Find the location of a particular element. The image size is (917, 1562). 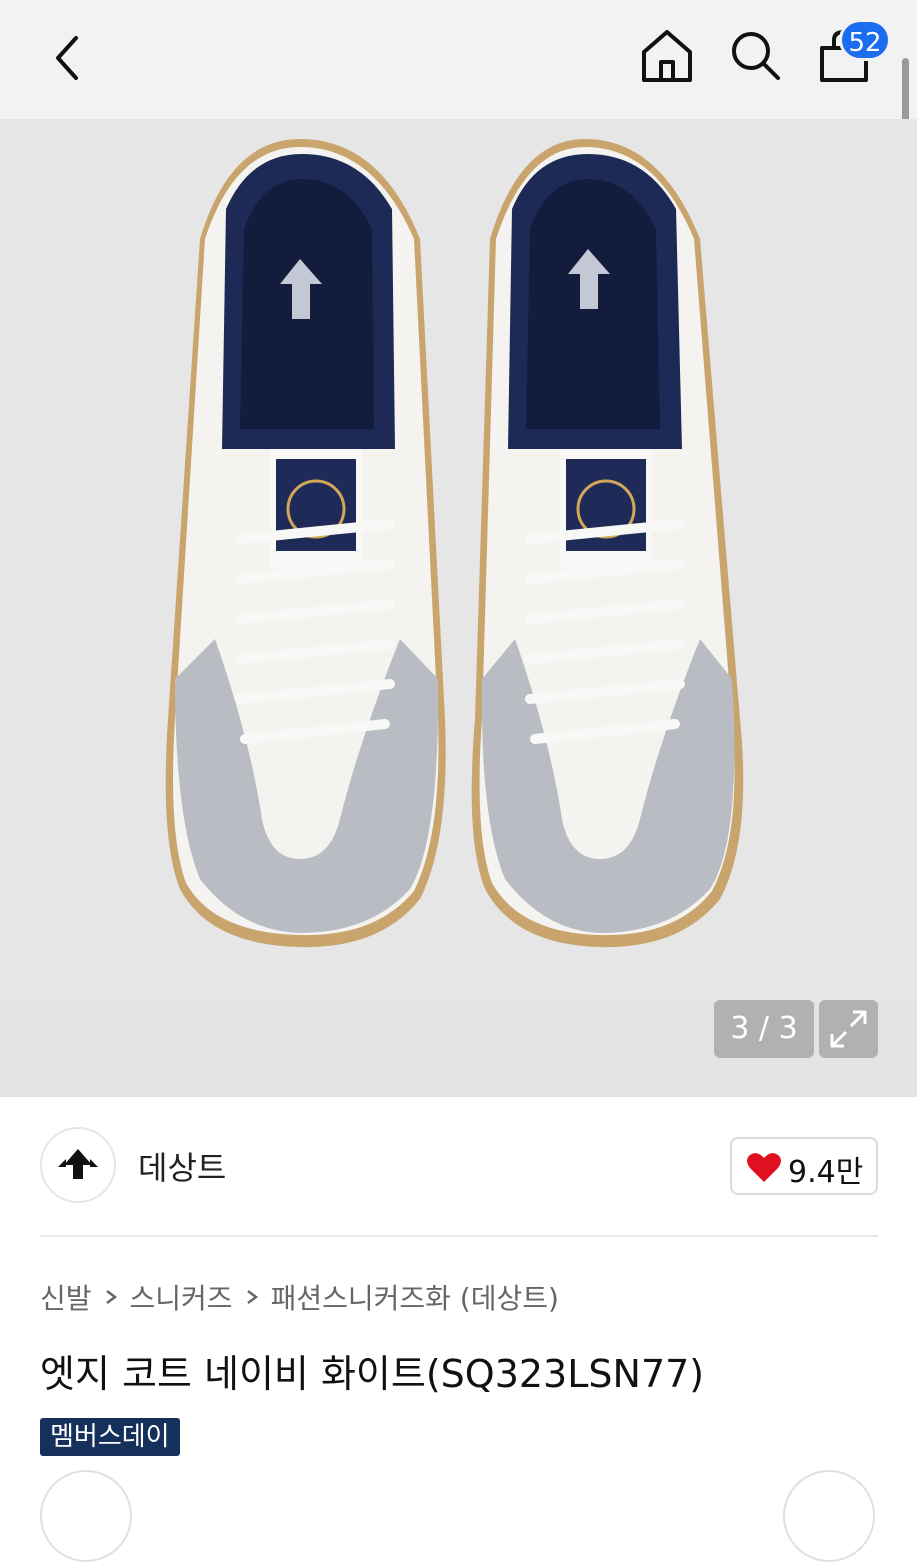

members-day-tag: 멤버스데이 is located at coordinates (110, 1437).